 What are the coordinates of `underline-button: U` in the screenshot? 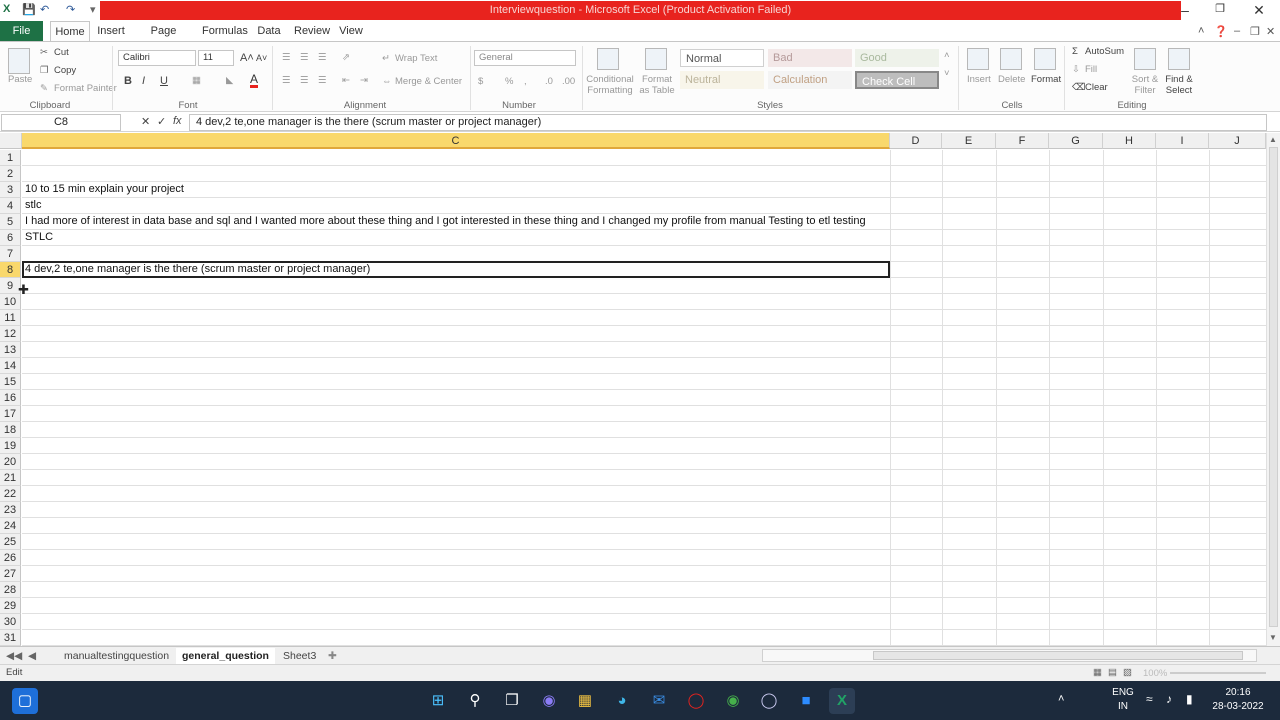 It's located at (164, 81).